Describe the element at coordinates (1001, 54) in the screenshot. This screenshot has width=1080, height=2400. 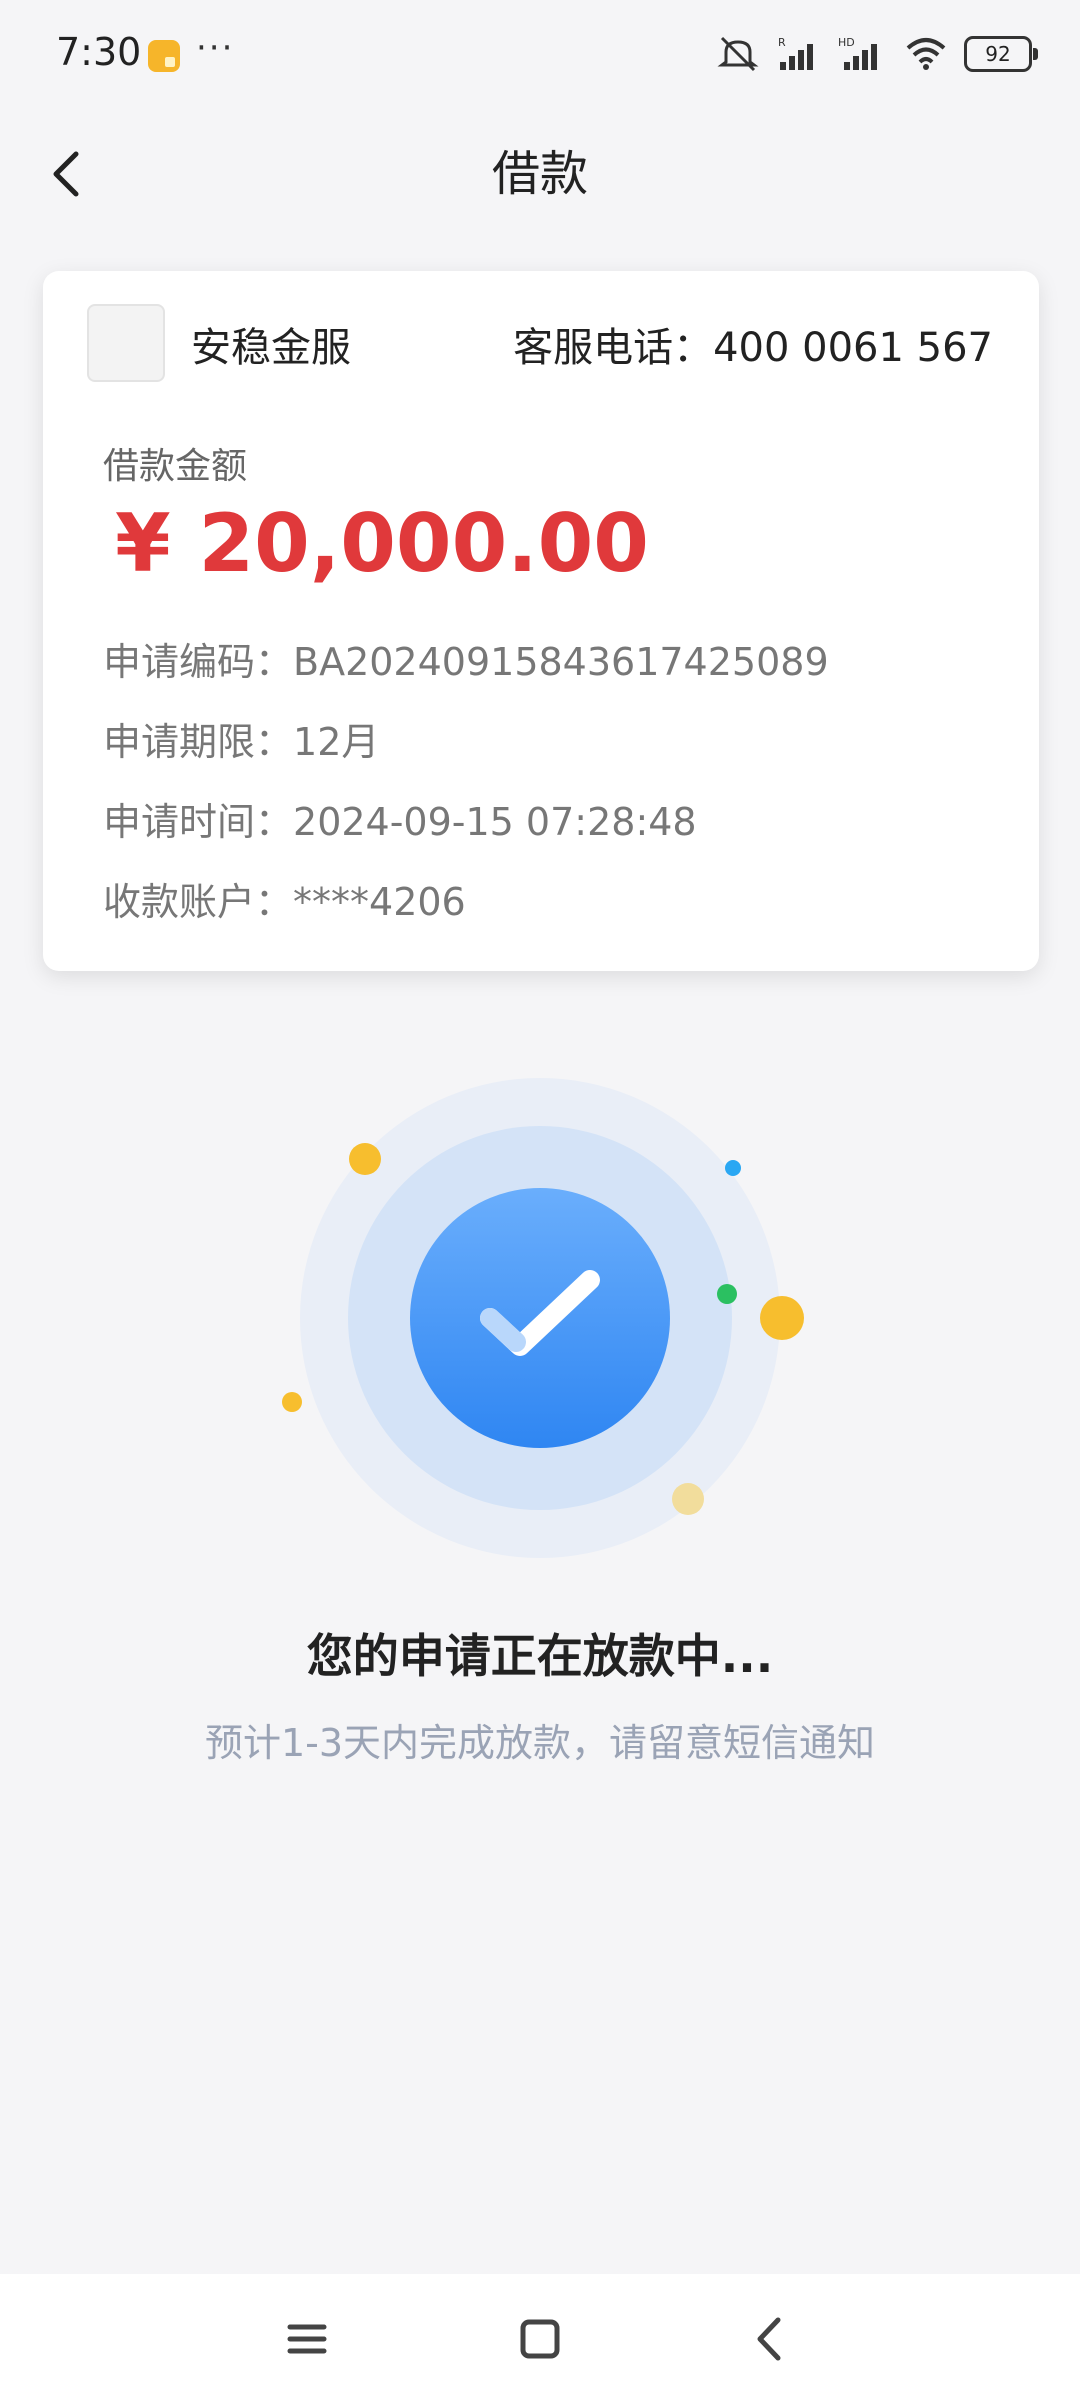
I see `battery-icon: 92` at that location.